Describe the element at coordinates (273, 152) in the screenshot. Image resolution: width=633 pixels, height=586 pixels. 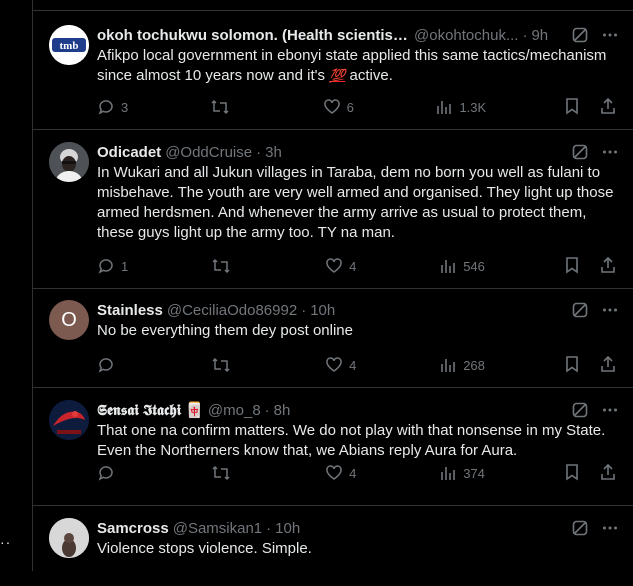
I see `timestamp: 3h` at that location.